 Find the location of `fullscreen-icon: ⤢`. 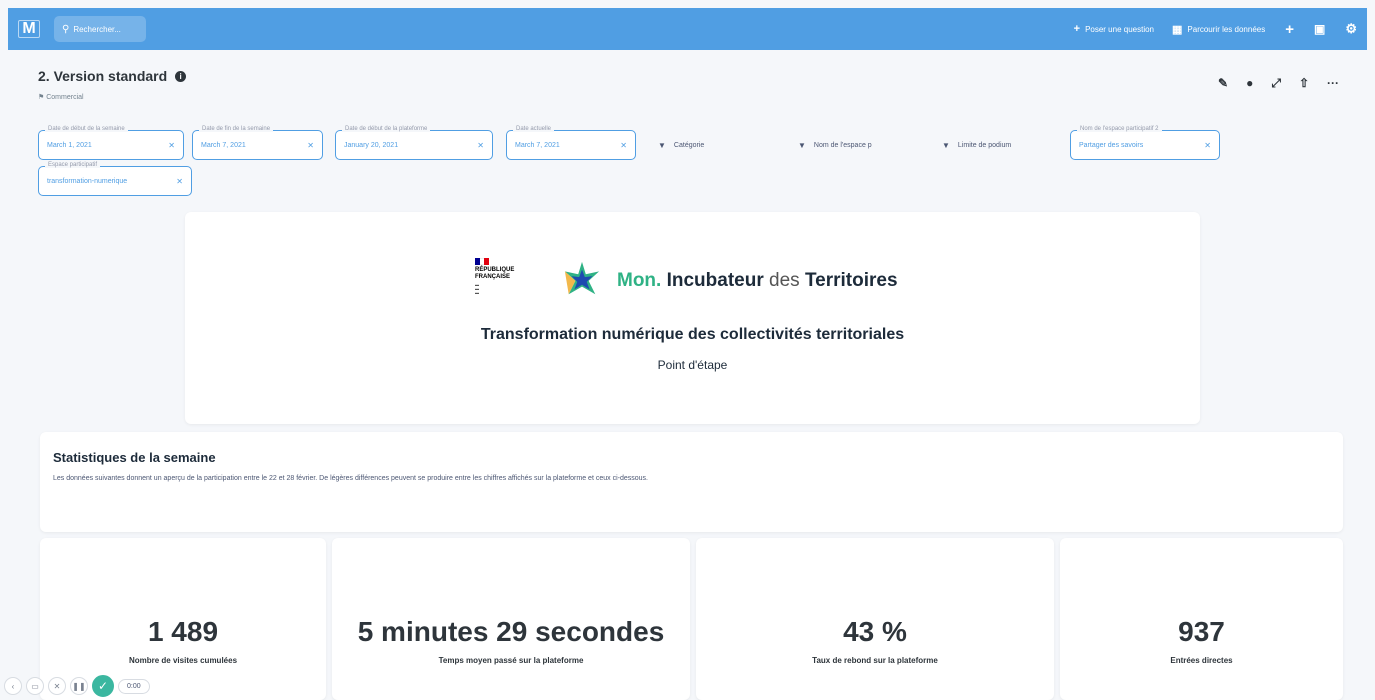

fullscreen-icon: ⤢ is located at coordinates (1276, 83).